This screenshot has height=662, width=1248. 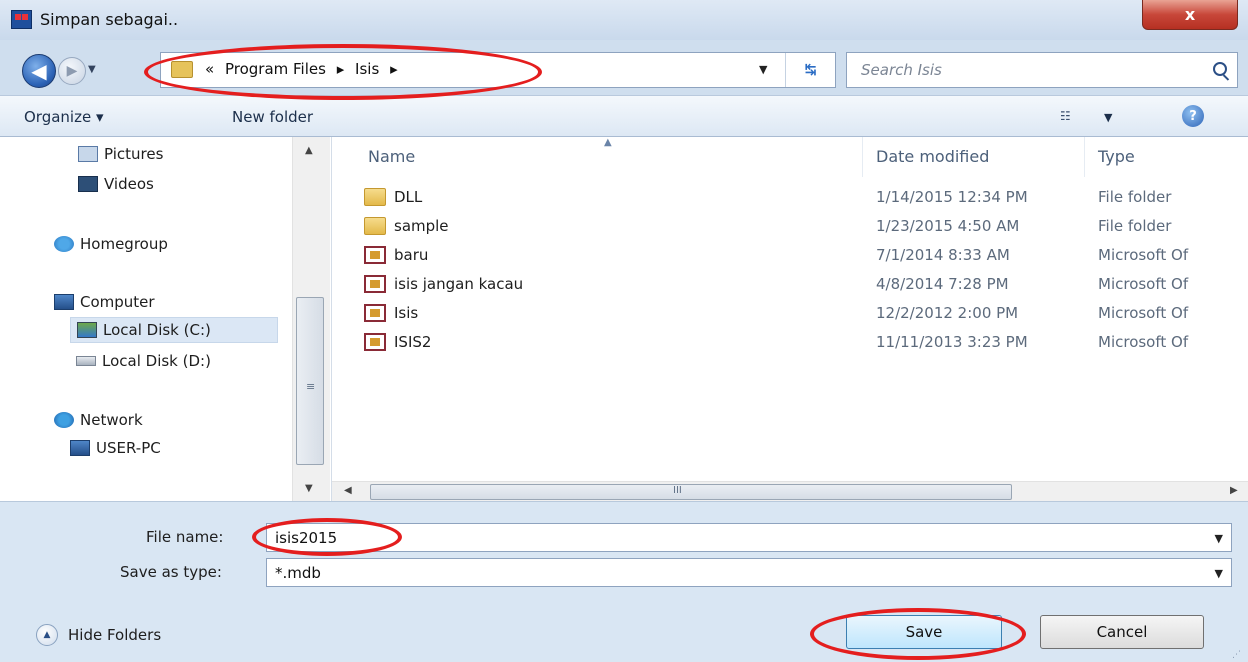 What do you see at coordinates (1108, 117) in the screenshot?
I see `view-dropdown-icon: ▼` at bounding box center [1108, 117].